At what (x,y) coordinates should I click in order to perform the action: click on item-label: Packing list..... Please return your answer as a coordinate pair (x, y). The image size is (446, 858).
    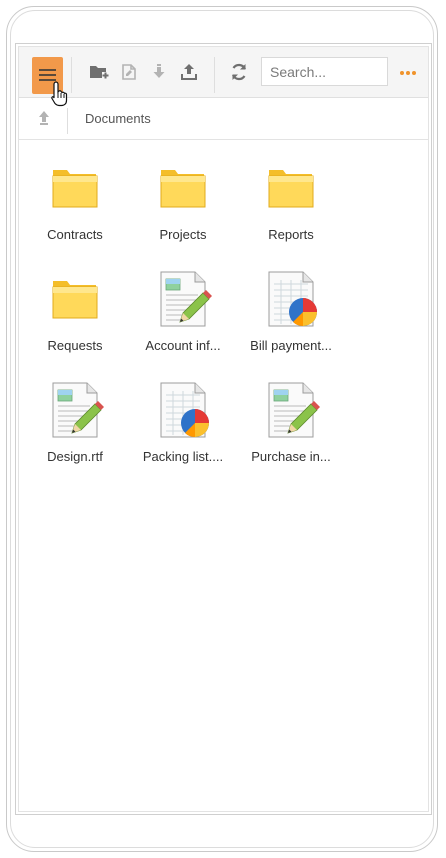
    Looking at the image, I should click on (183, 456).